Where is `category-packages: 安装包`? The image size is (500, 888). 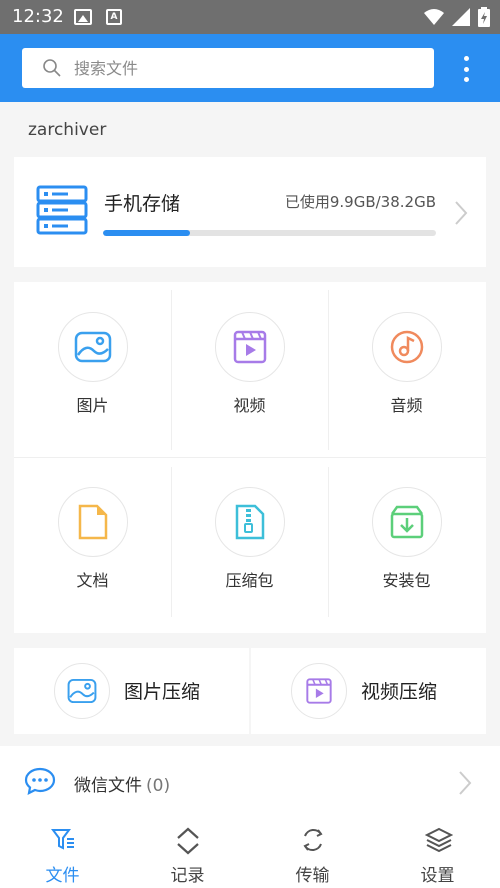
category-packages: 安装包 is located at coordinates (406, 544).